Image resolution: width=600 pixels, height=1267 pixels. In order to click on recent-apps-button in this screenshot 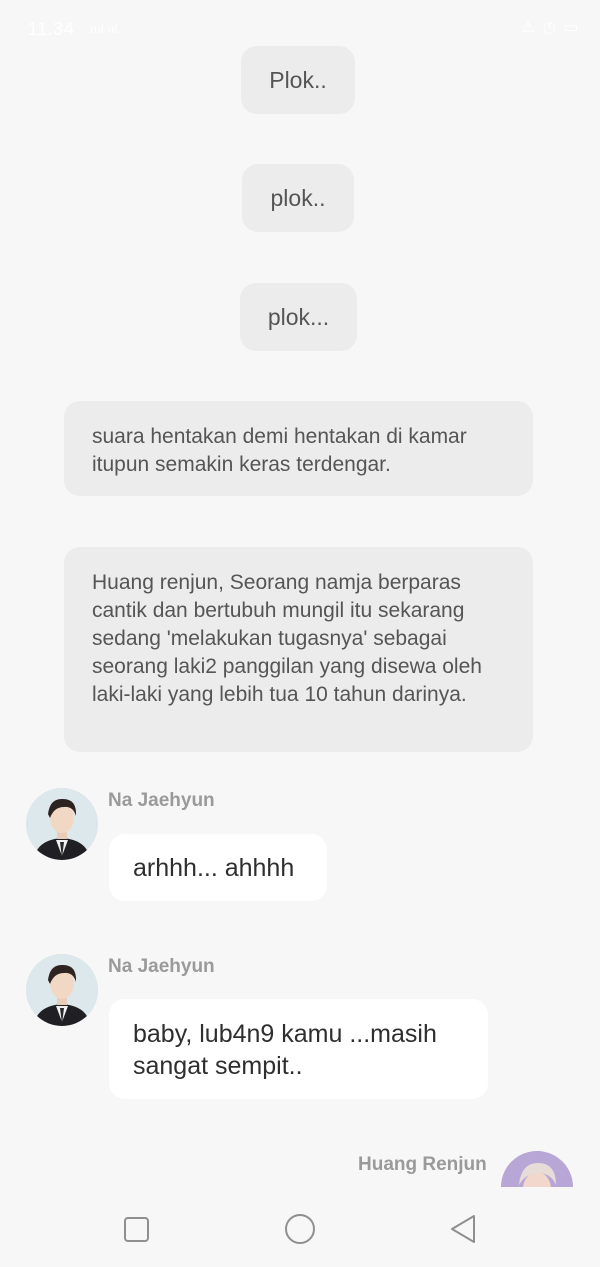, I will do `click(136, 1229)`.